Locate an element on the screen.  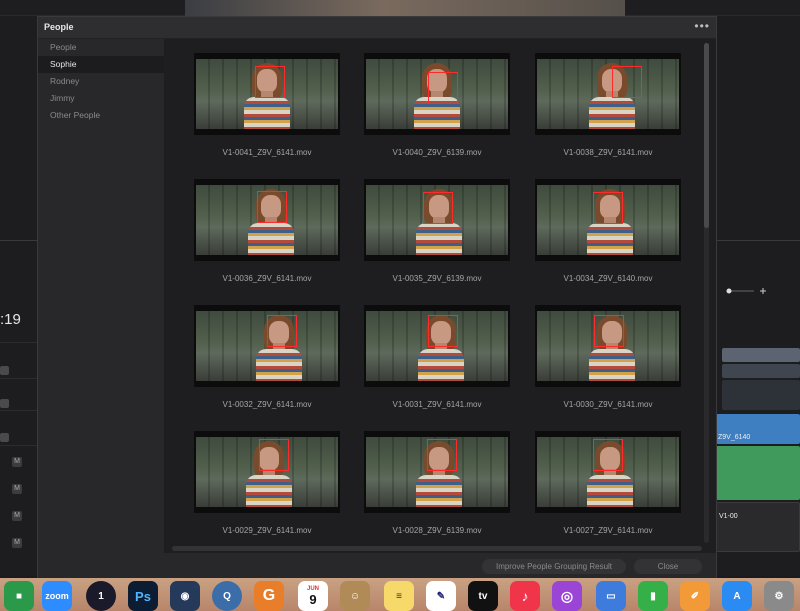
contacts-icon: ☺ is located at coordinates (355, 596).